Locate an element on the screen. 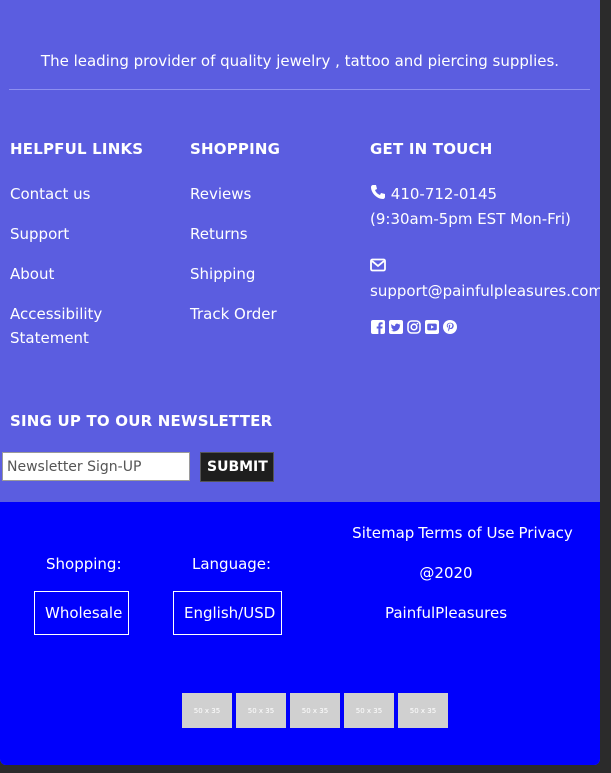 The width and height of the screenshot is (611, 773). link-track-order: Track Order is located at coordinates (270, 314).